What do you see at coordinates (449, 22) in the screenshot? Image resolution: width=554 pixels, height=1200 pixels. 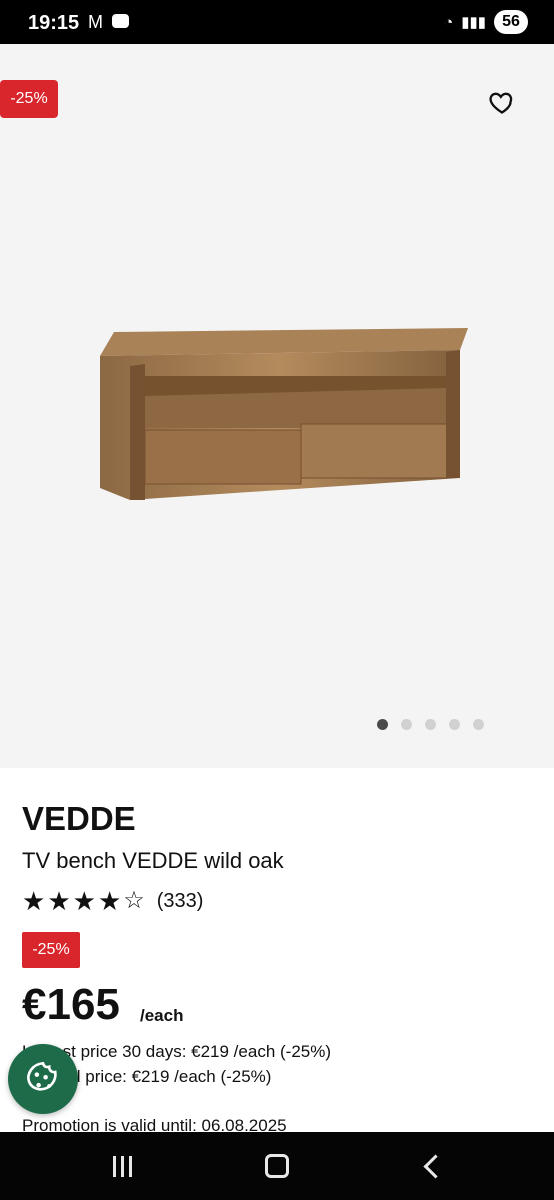 I see `wifi-icon: ◔` at bounding box center [449, 22].